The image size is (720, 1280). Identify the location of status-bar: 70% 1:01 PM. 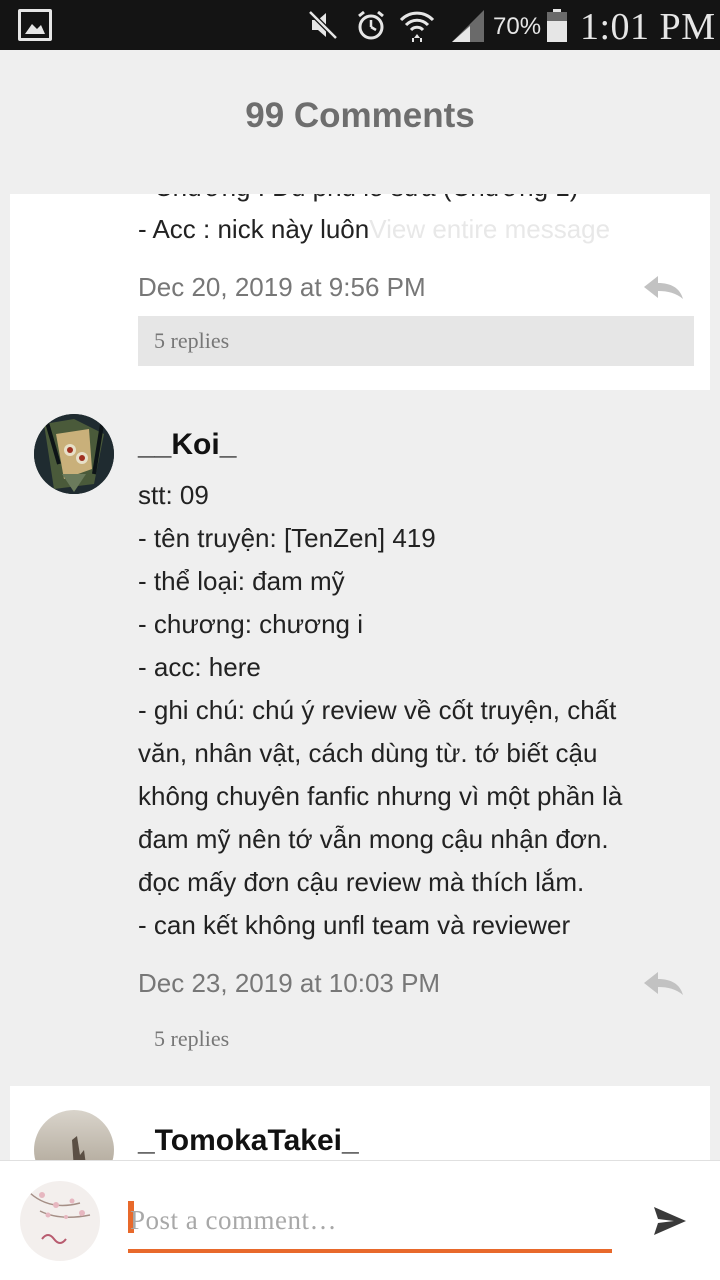
(360, 25).